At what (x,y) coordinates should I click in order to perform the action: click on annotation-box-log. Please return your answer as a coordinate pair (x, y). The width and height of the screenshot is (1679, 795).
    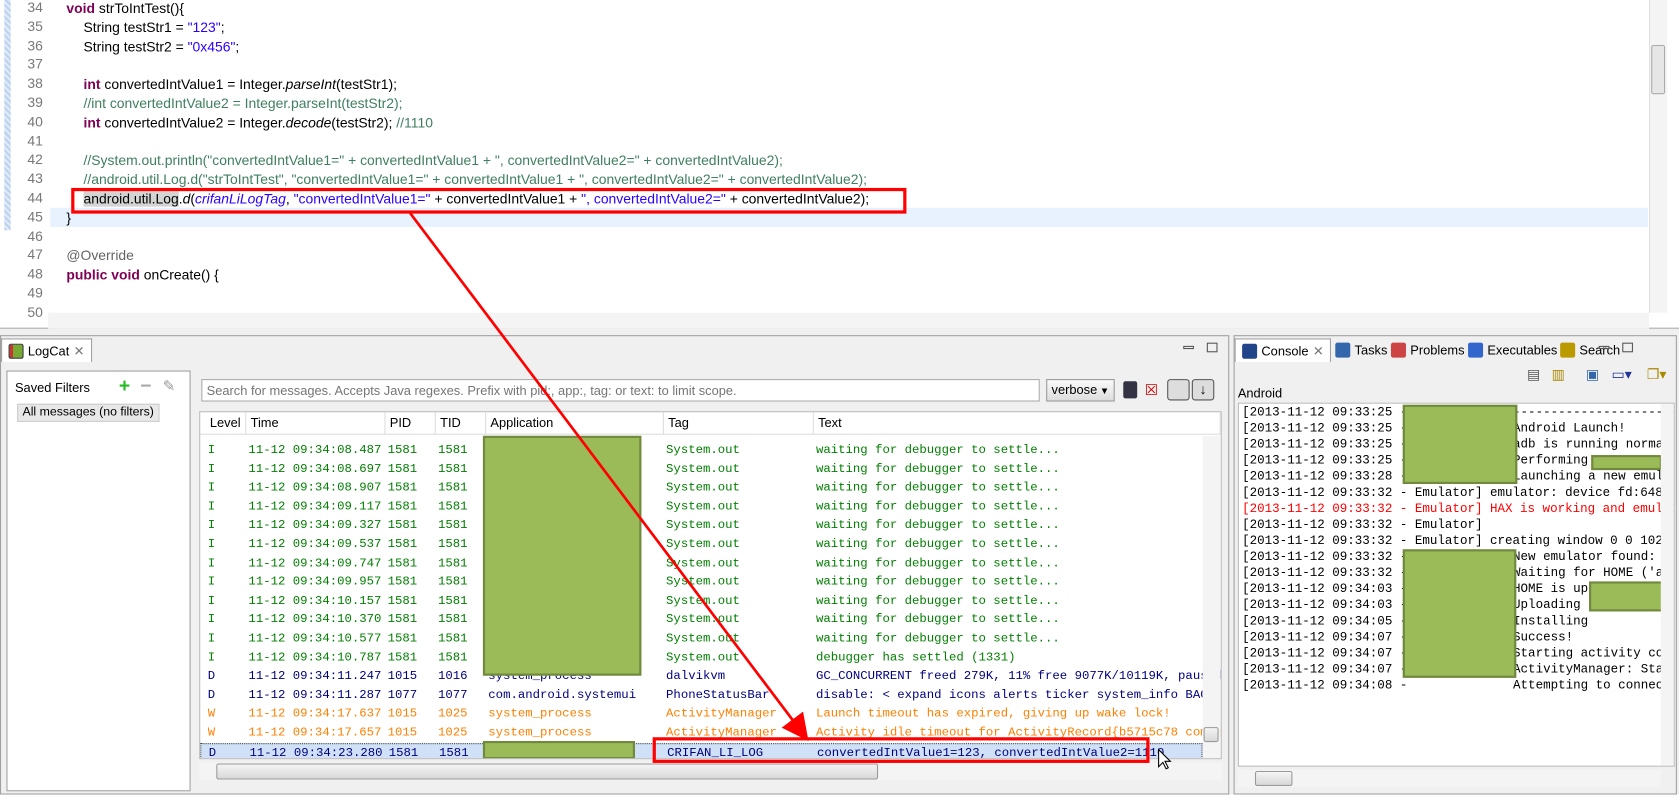
    Looking at the image, I should click on (901, 750).